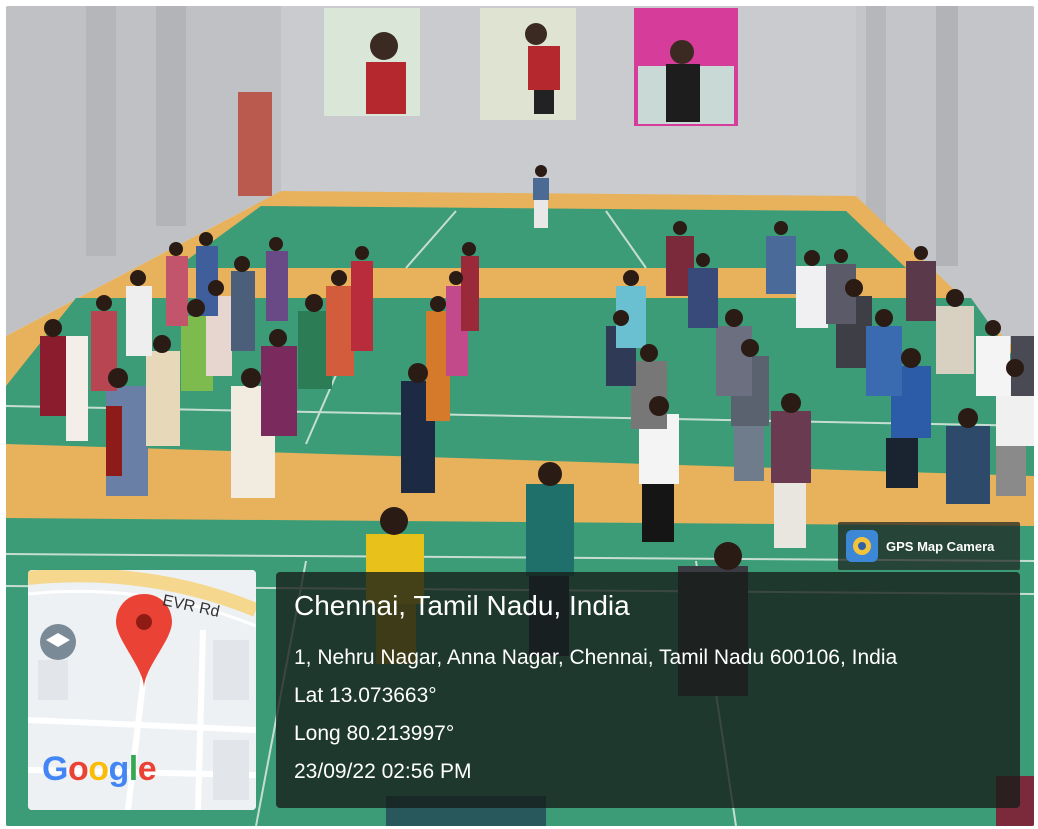 The height and width of the screenshot is (829, 1038). I want to click on school-icon, so click(58, 642).